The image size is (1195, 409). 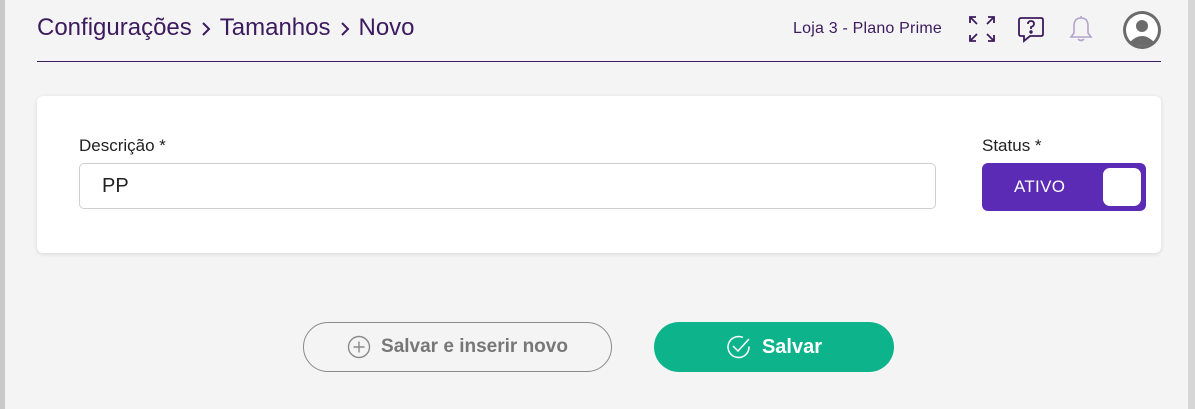 What do you see at coordinates (1012, 145) in the screenshot?
I see `status-label: Status *` at bounding box center [1012, 145].